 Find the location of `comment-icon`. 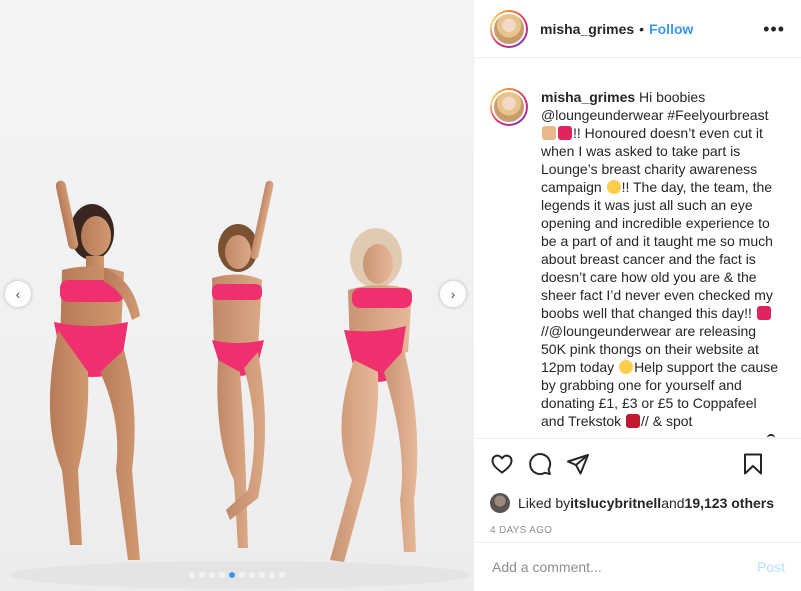

comment-icon is located at coordinates (540, 464).